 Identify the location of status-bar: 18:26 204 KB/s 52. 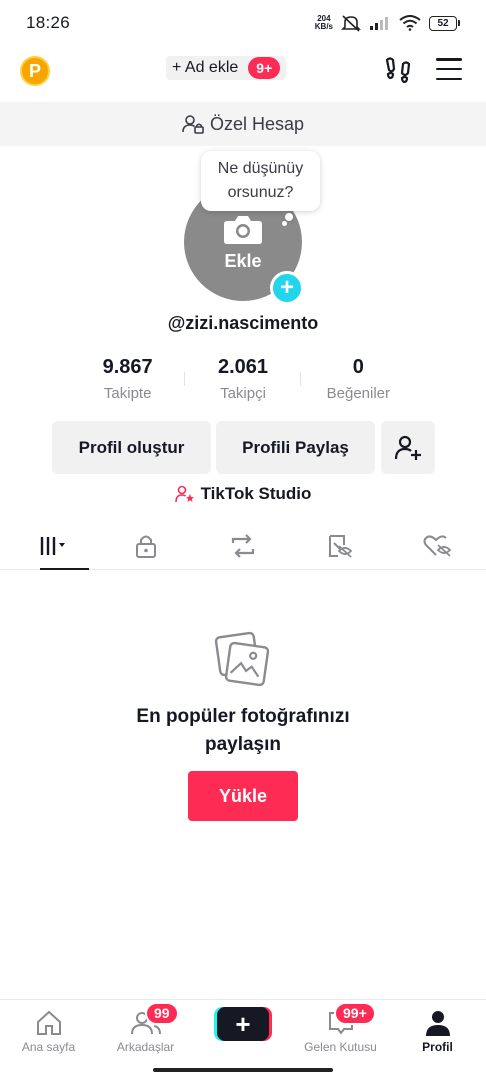
(243, 23).